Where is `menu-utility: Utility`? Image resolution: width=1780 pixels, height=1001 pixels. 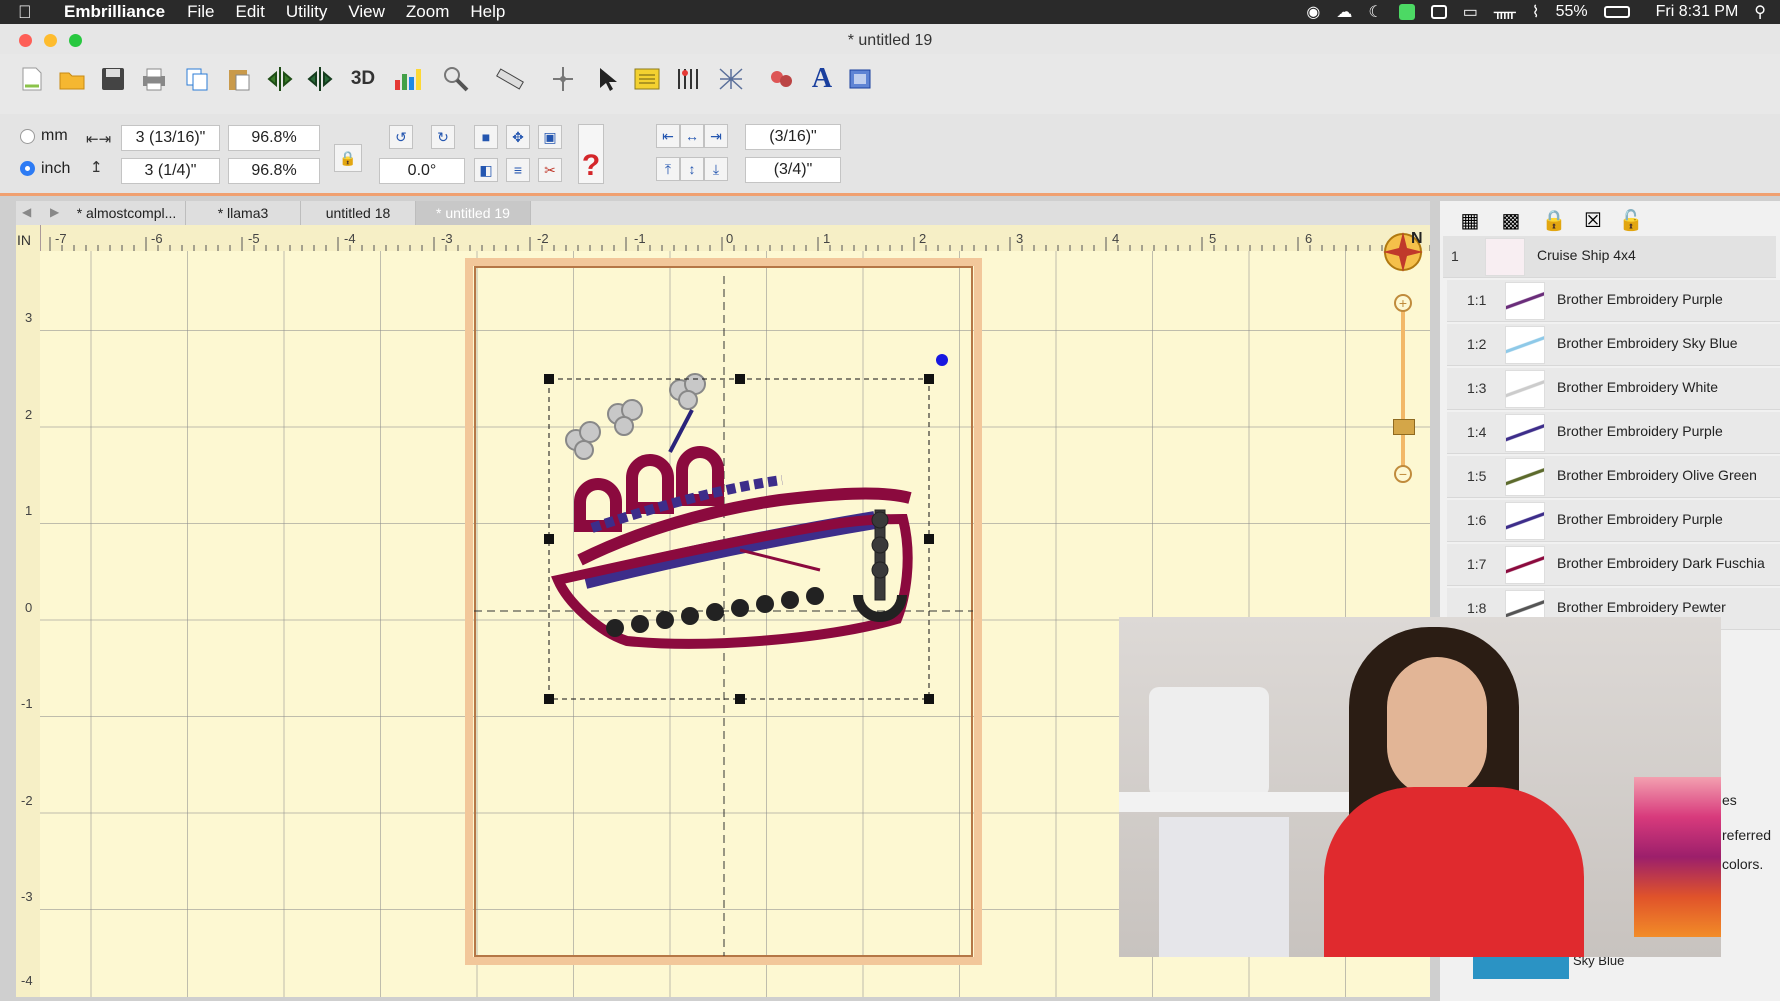 menu-utility: Utility is located at coordinates (307, 12).